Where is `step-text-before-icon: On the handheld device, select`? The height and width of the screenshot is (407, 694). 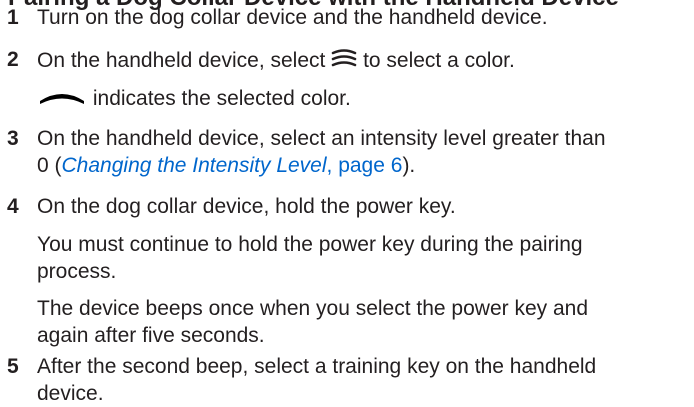 step-text-before-icon: On the handheld device, select is located at coordinates (181, 61).